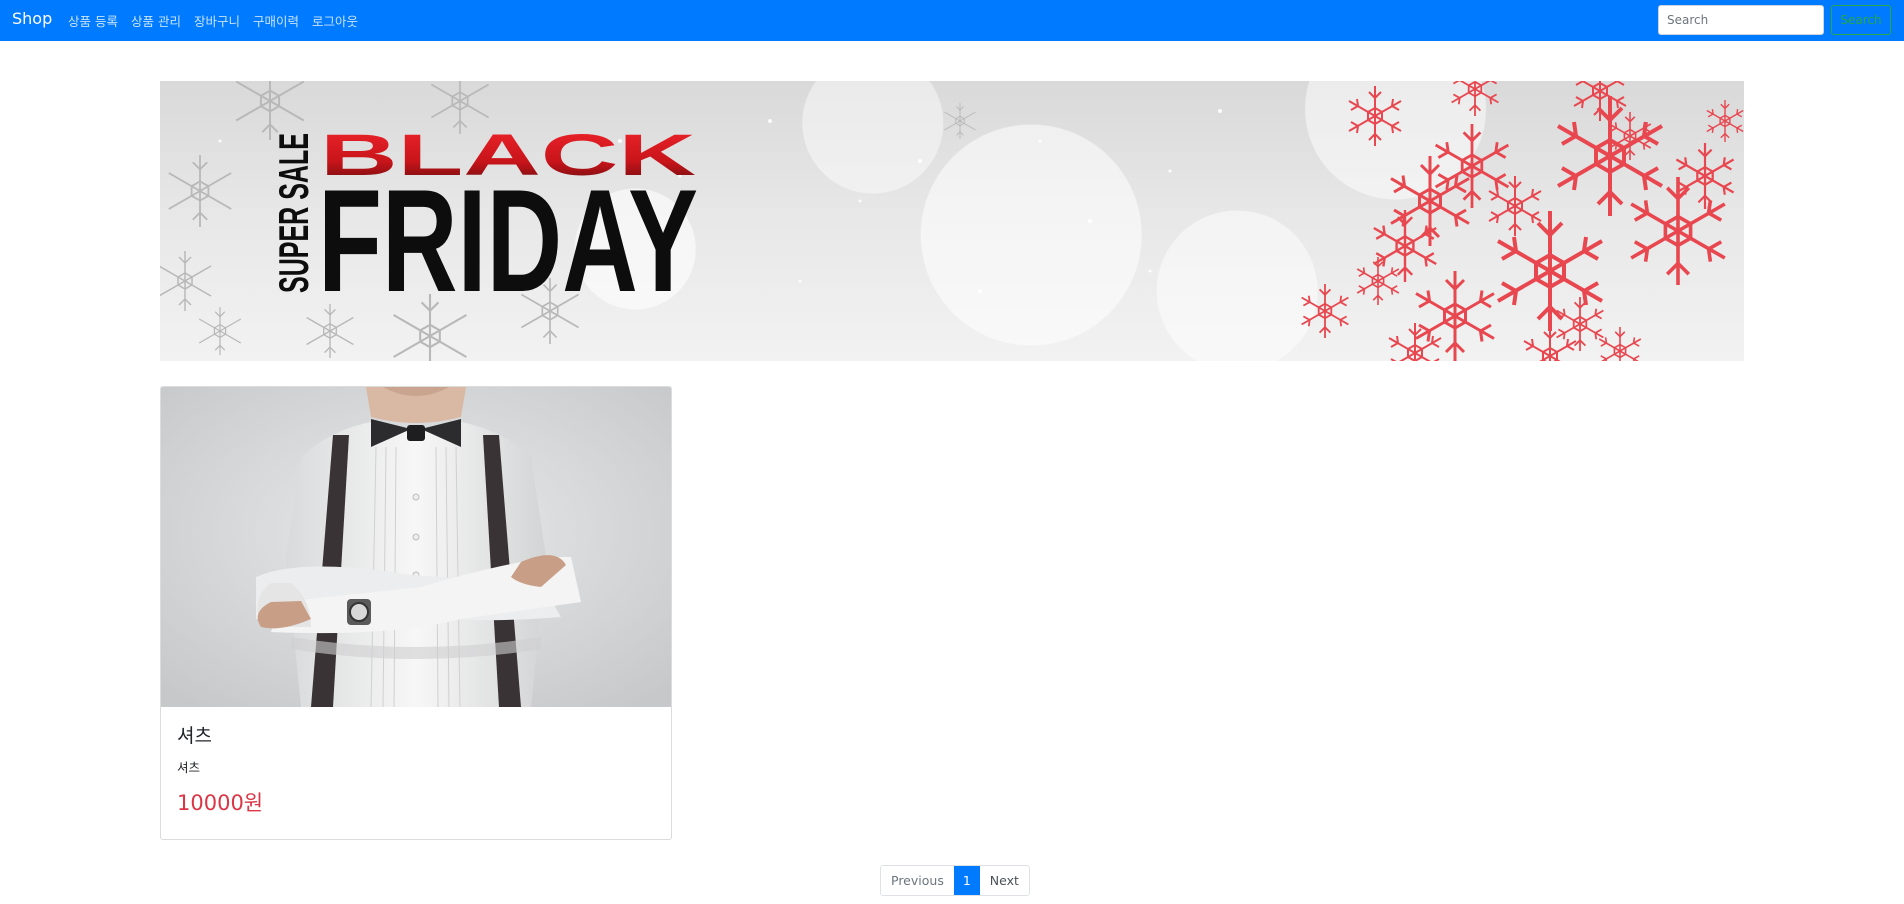 The height and width of the screenshot is (904, 1904). I want to click on pagination-previous: Previous, so click(917, 880).